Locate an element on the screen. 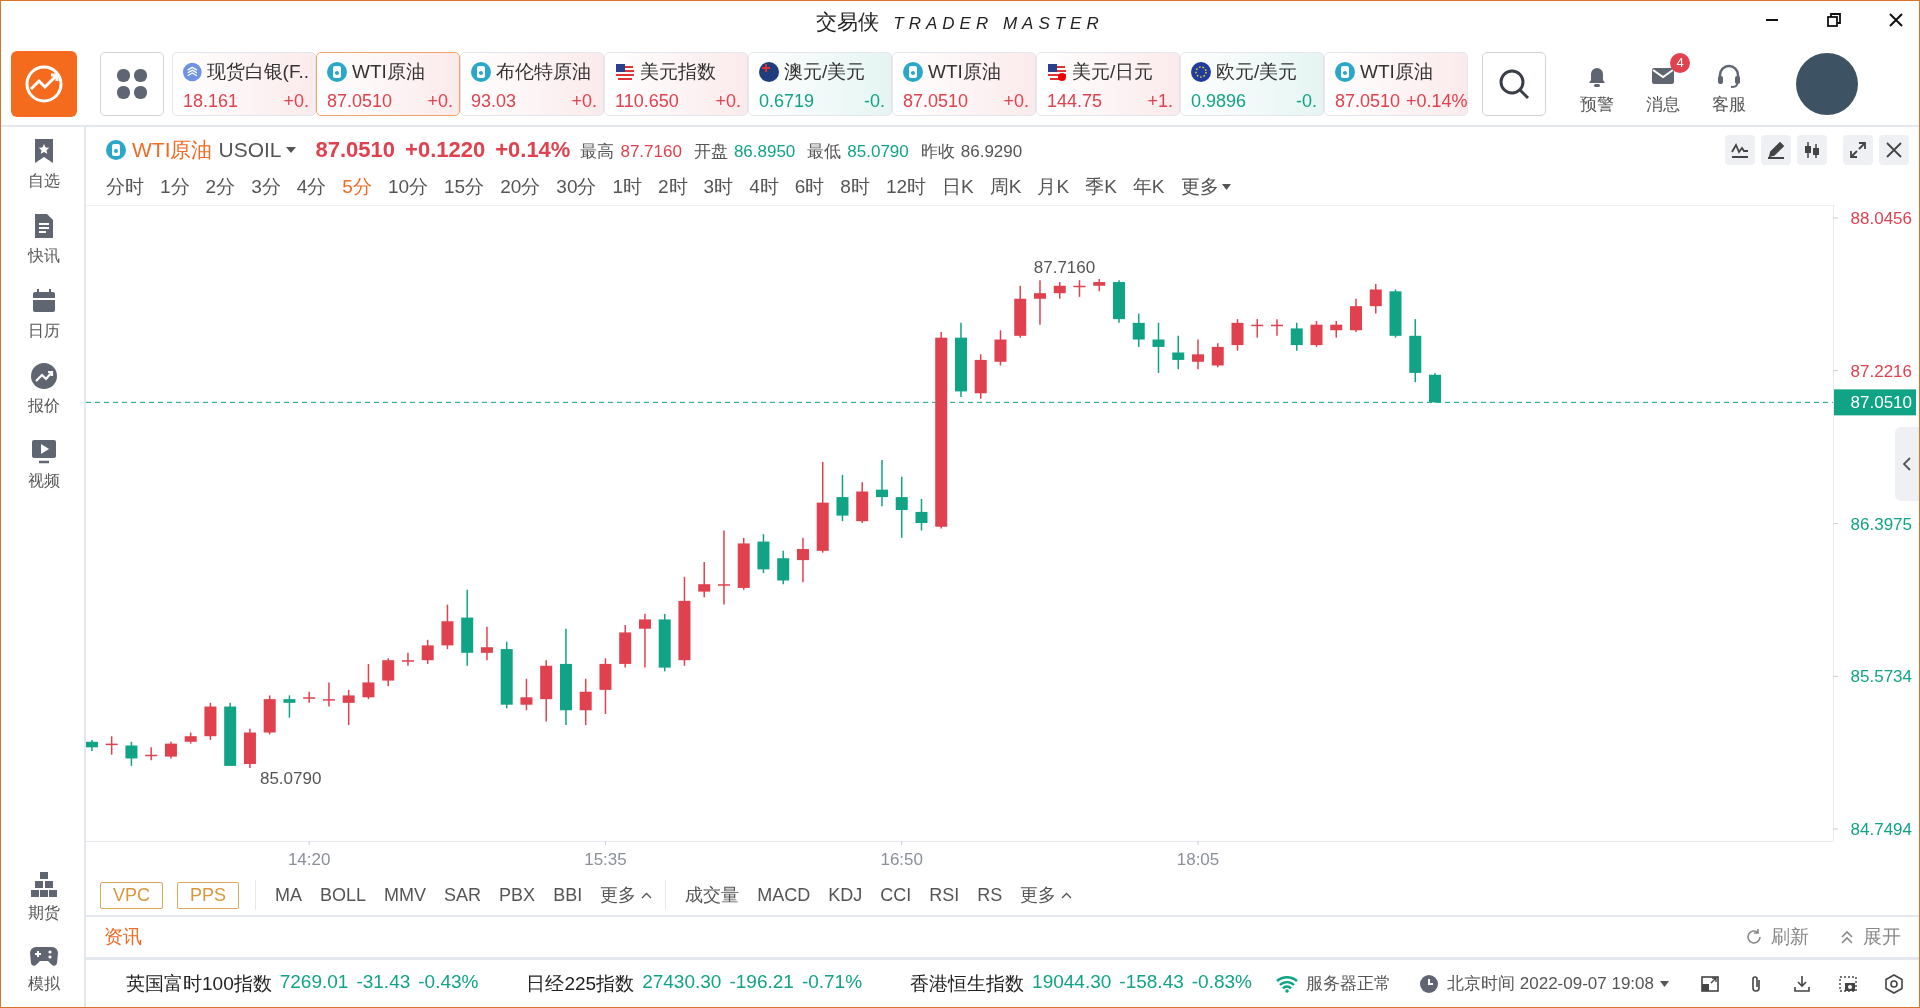  indicator-tab: MA is located at coordinates (289, 895).